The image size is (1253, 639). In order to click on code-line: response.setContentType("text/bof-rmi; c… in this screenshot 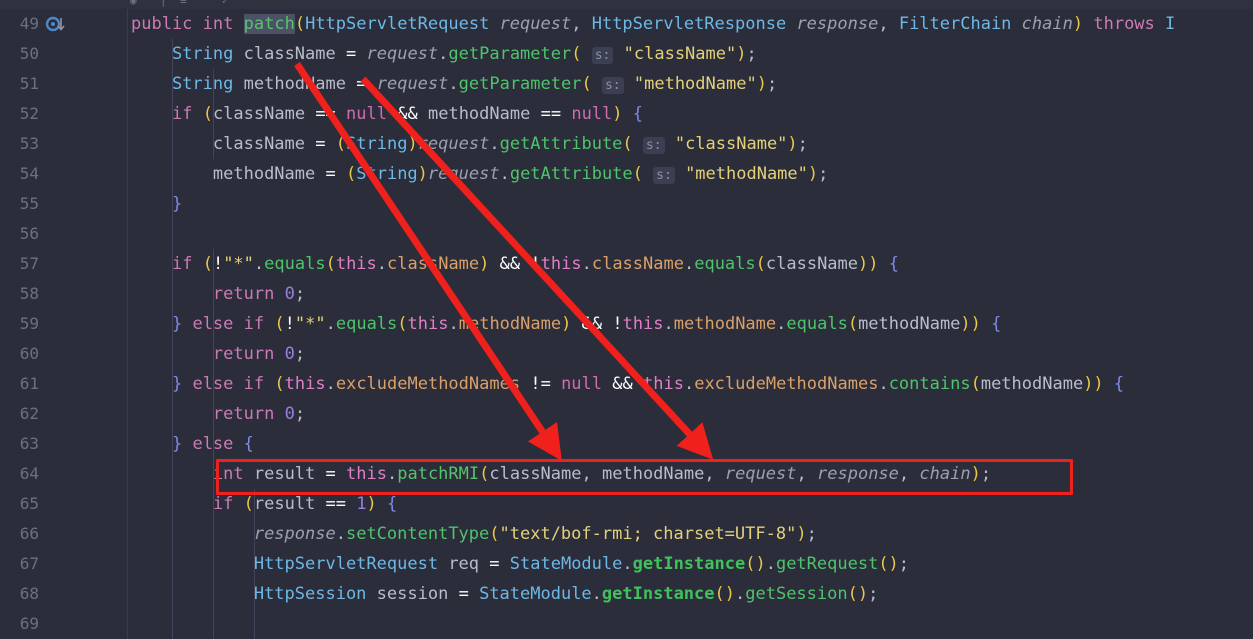, I will do `click(690, 534)`.